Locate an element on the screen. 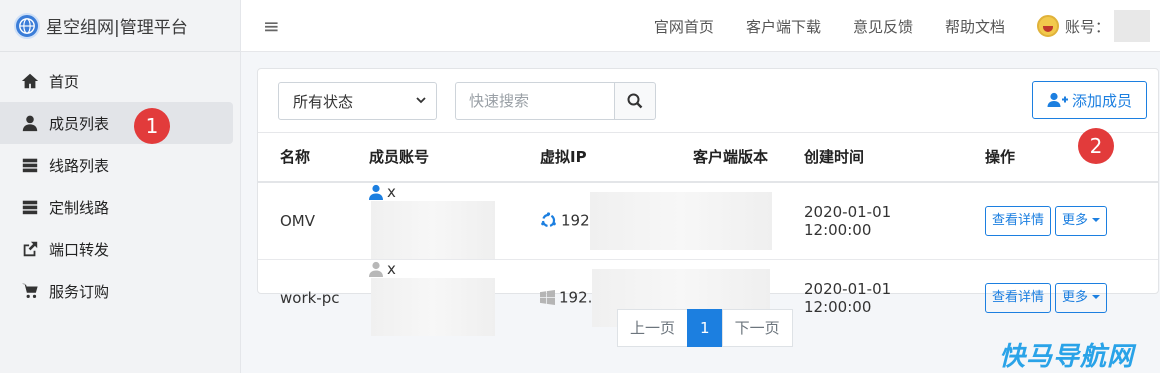  sidebar-item-label: 线路列表 is located at coordinates (79, 165).